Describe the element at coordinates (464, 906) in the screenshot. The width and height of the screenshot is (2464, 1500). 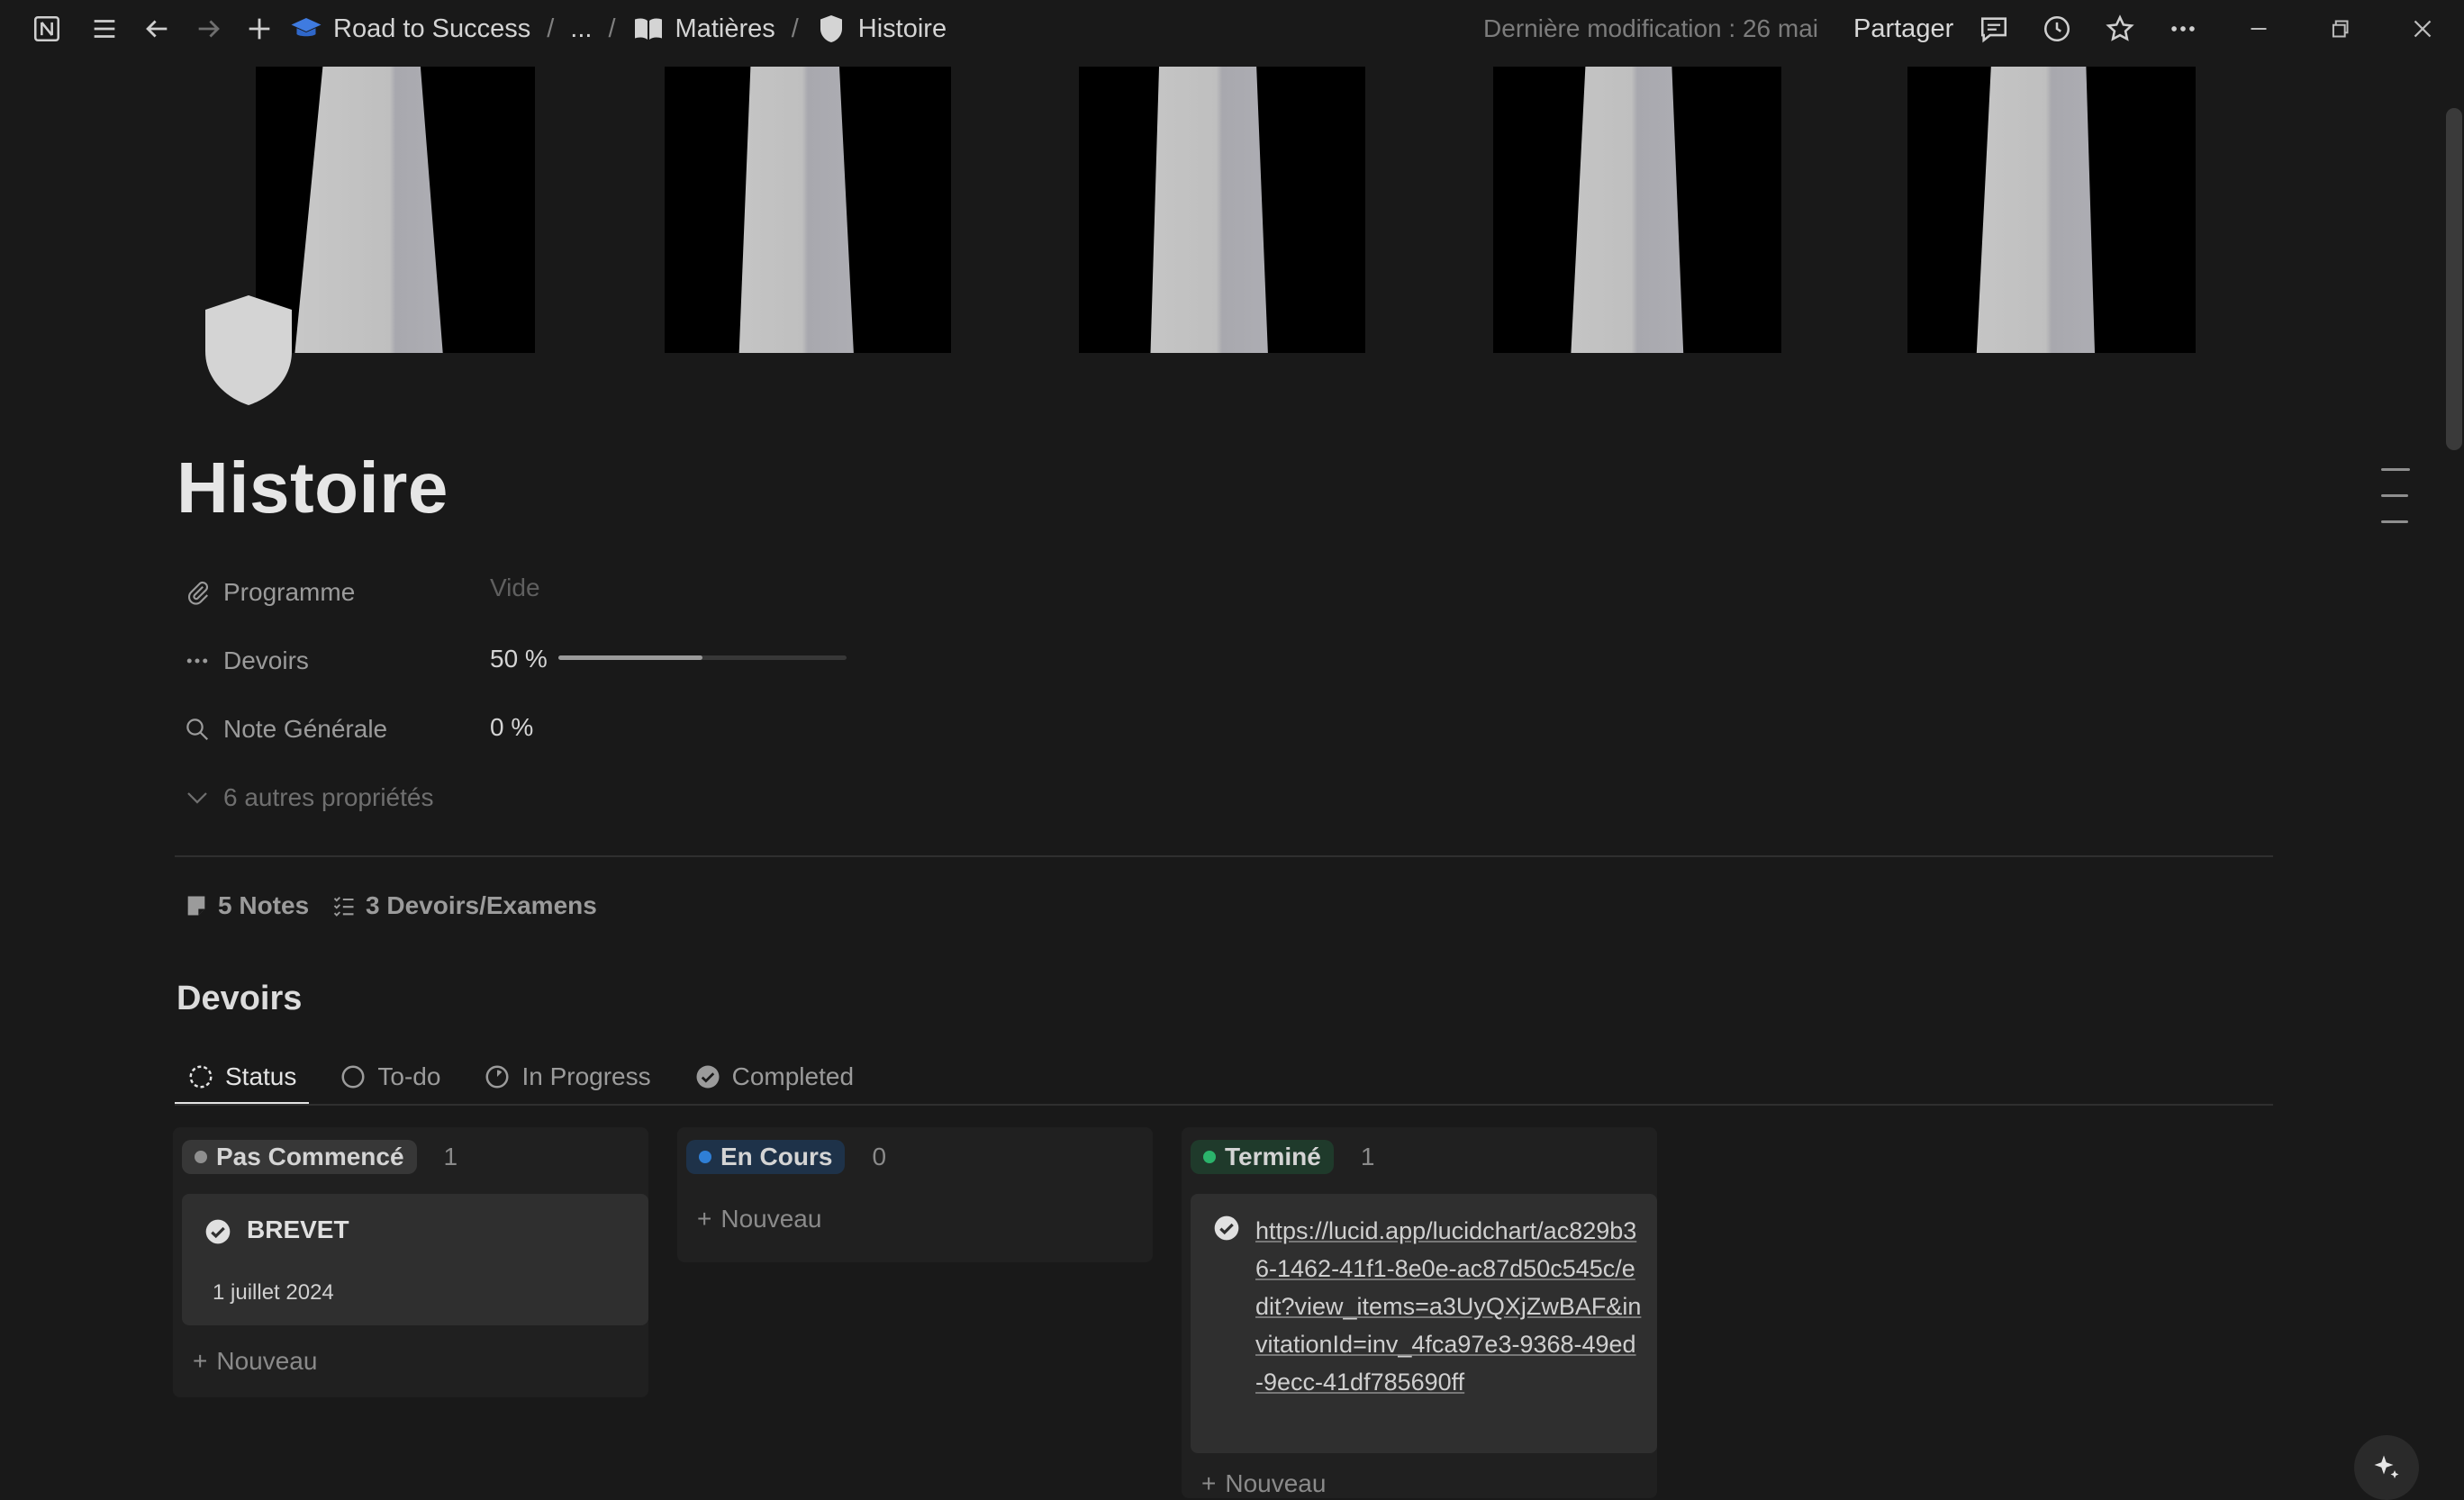
I see `relation-devoirs-examens: 3 Devoirs/Examens` at that location.